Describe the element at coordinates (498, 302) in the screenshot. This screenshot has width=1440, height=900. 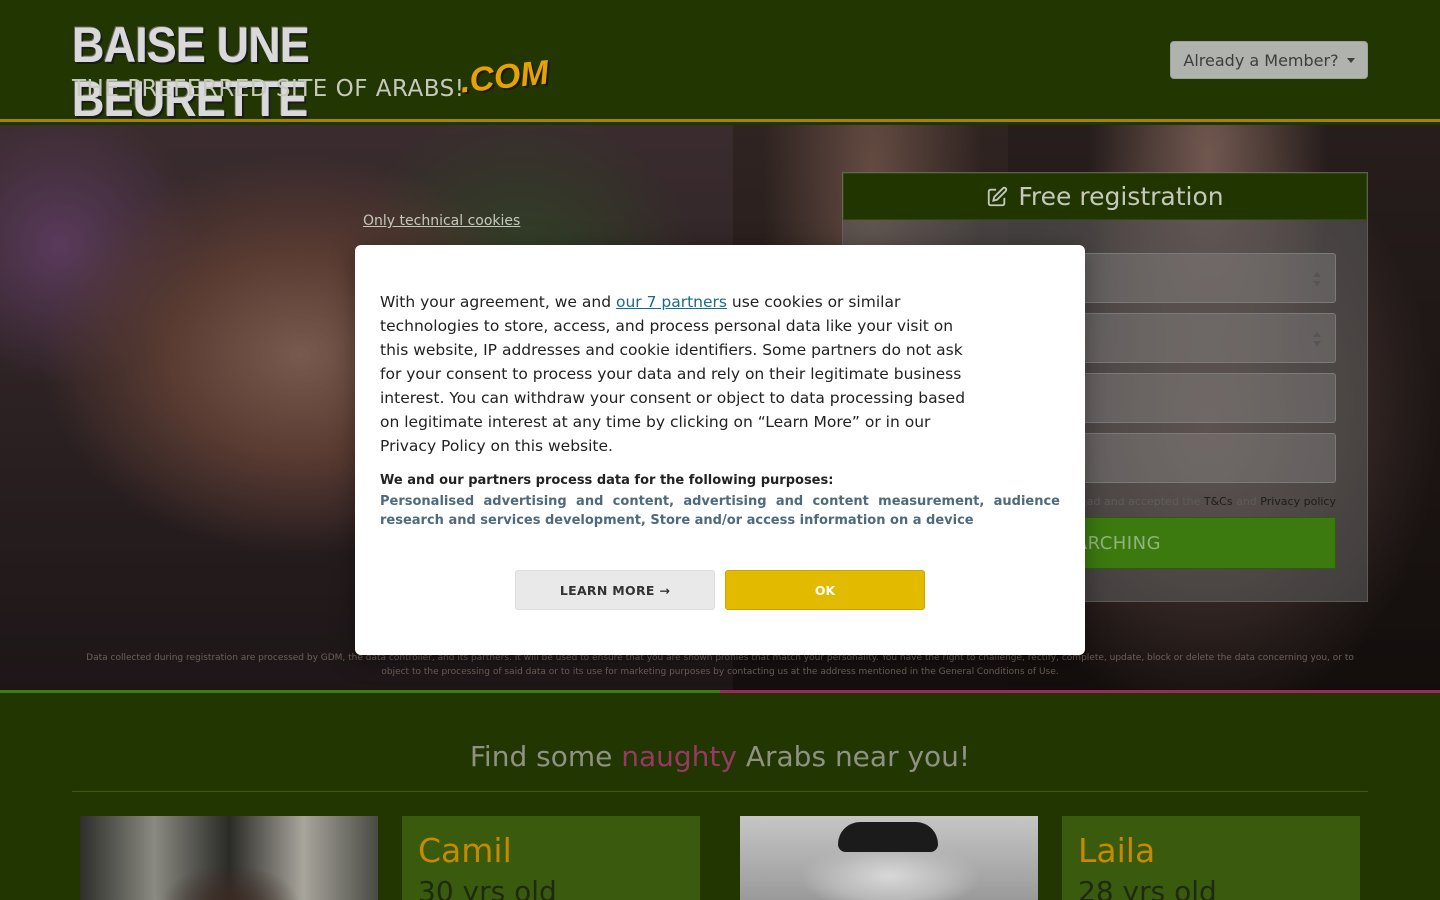
I see `cookie-intro-before: With your agreement, we and` at that location.